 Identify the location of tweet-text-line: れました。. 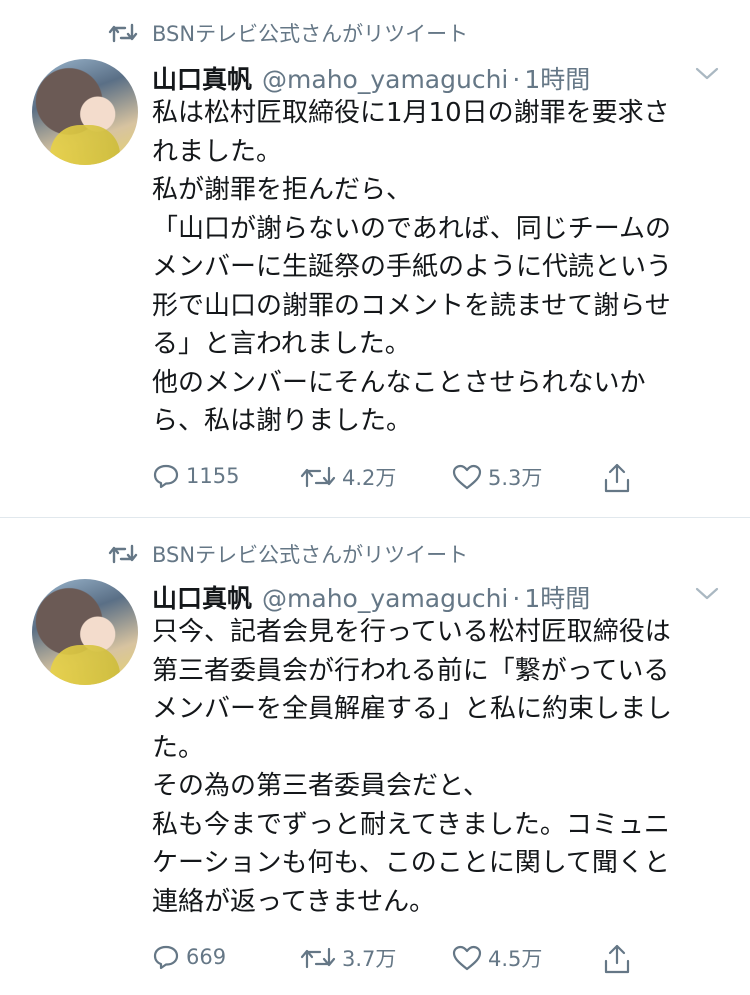
(217, 151).